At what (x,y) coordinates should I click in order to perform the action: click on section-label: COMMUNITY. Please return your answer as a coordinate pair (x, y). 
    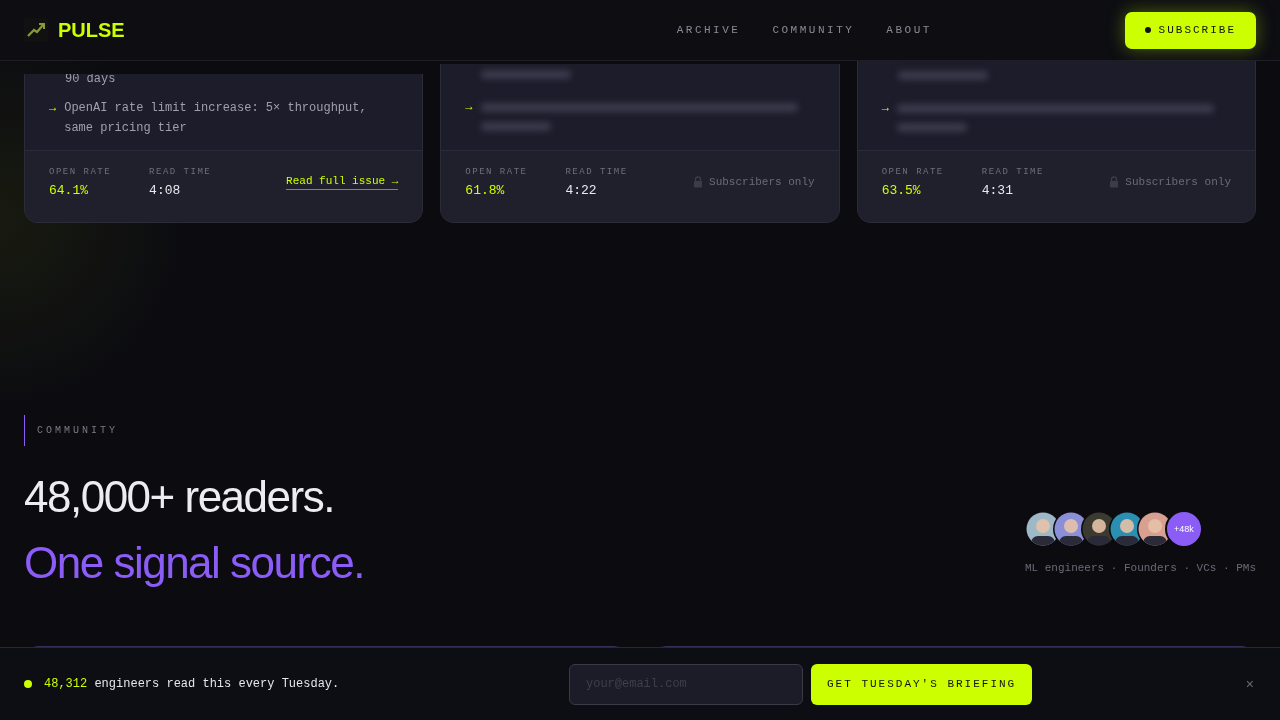
    Looking at the image, I should click on (194, 430).